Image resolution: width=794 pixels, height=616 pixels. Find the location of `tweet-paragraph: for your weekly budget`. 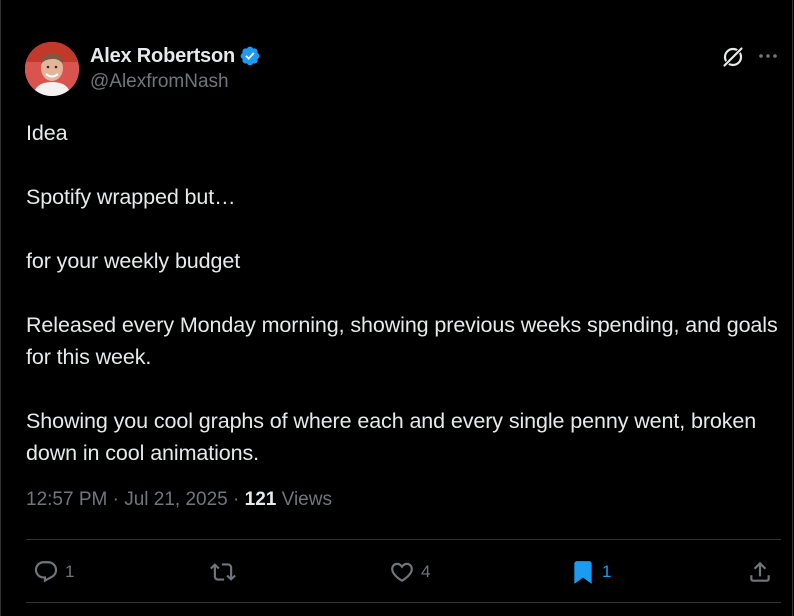

tweet-paragraph: for your weekly budget is located at coordinates (133, 261).